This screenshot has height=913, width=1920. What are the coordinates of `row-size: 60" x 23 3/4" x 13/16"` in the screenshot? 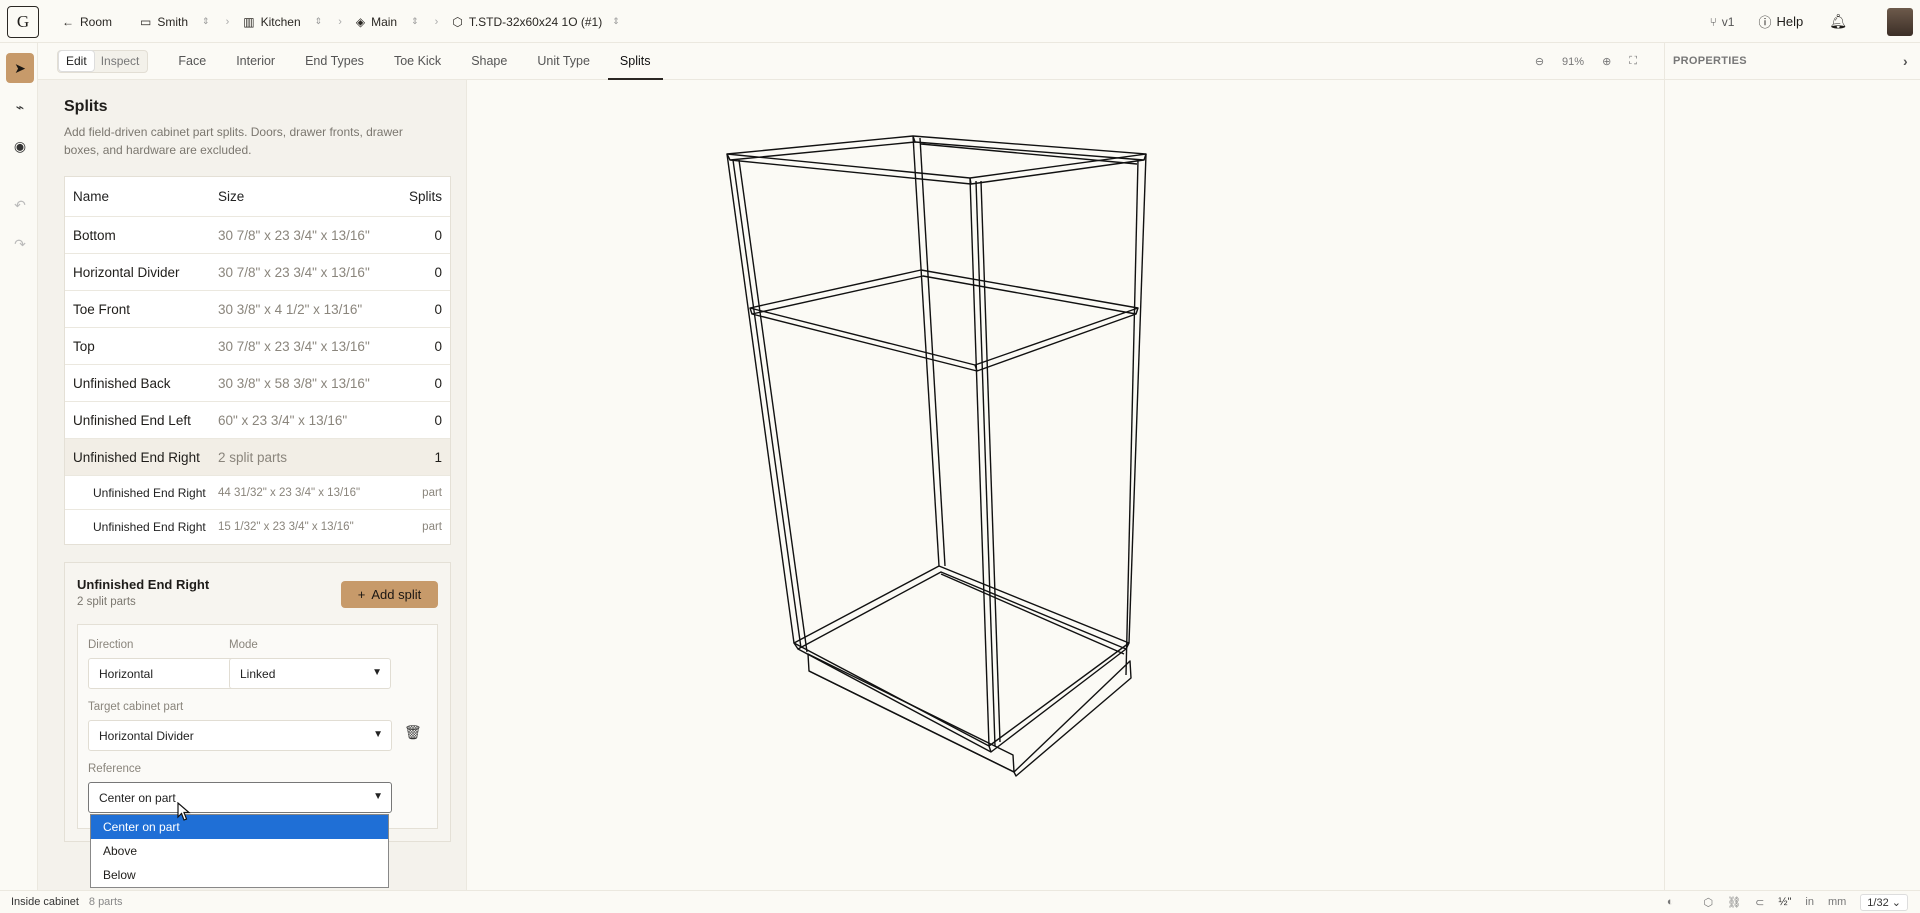 It's located at (283, 420).